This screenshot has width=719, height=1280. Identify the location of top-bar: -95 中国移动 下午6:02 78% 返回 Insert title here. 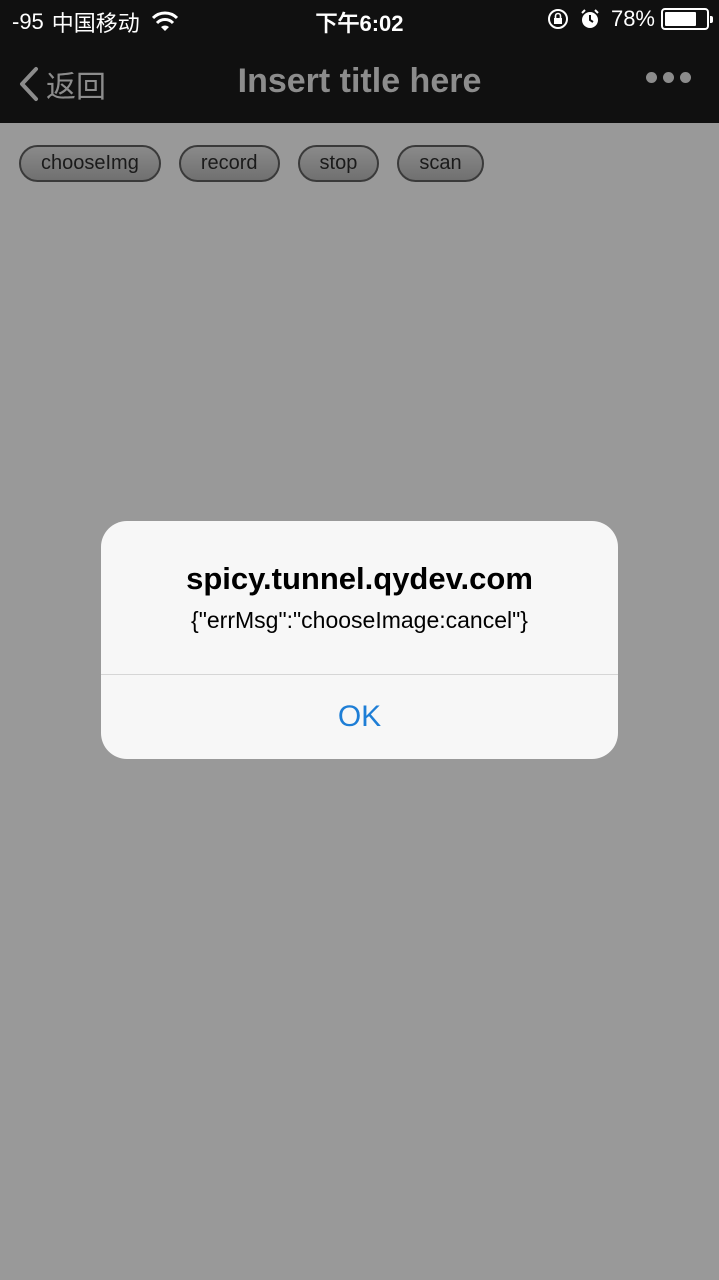
(359, 61).